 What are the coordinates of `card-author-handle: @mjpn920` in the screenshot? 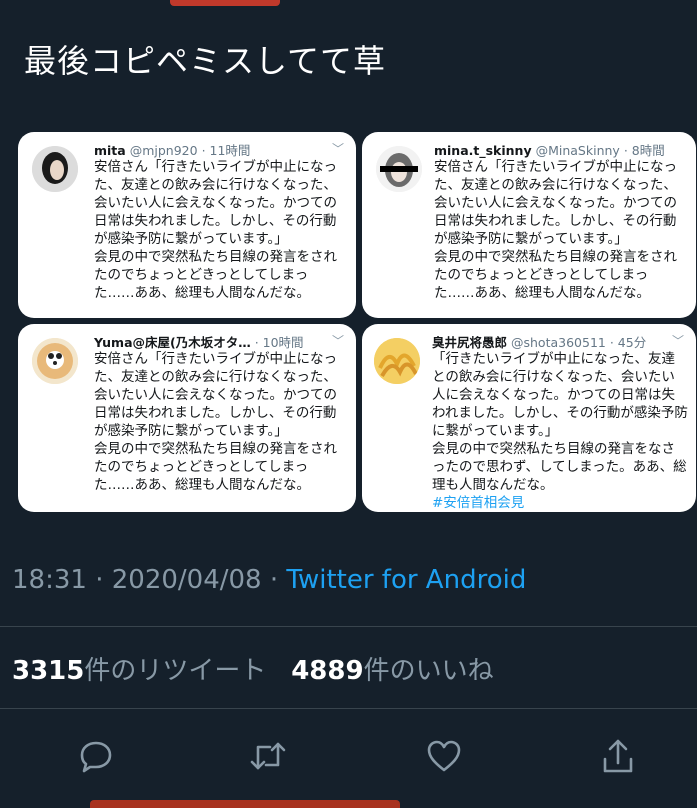 It's located at (163, 150).